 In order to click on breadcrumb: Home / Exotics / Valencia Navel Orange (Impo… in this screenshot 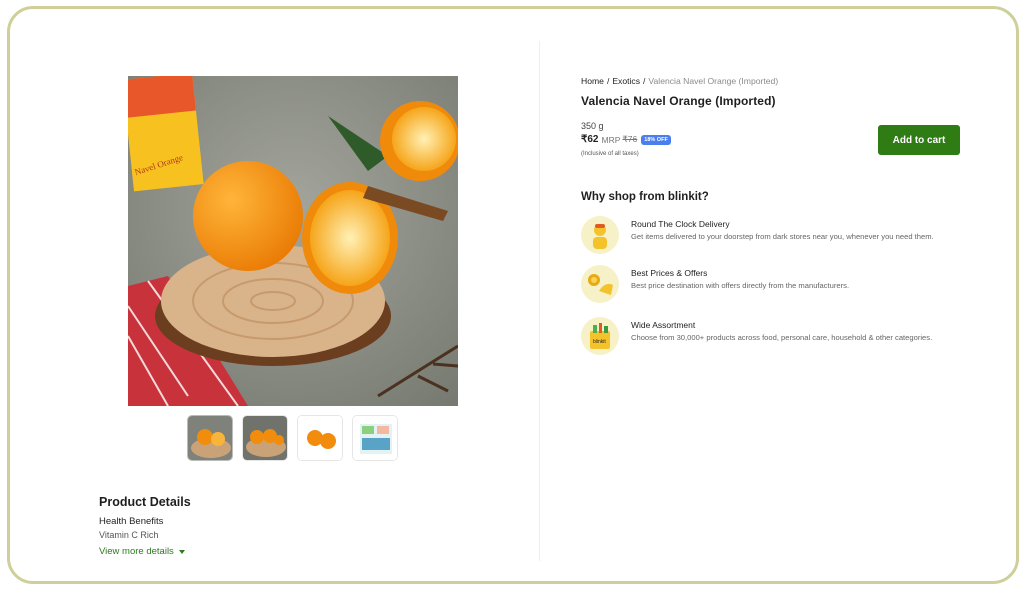, I will do `click(679, 81)`.